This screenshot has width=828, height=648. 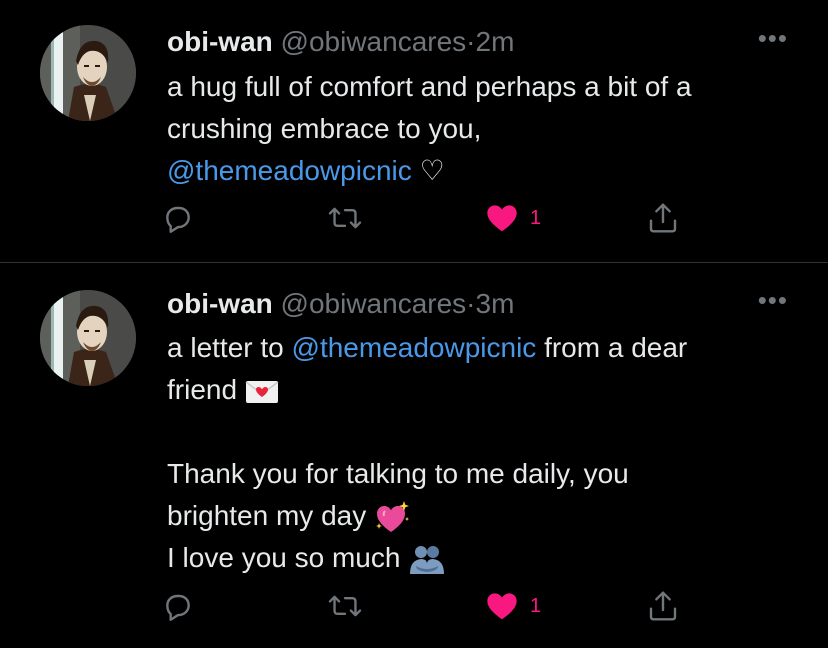 I want to click on tweet-header: obi-wan @obiwancares·2m, so click(x=340, y=42).